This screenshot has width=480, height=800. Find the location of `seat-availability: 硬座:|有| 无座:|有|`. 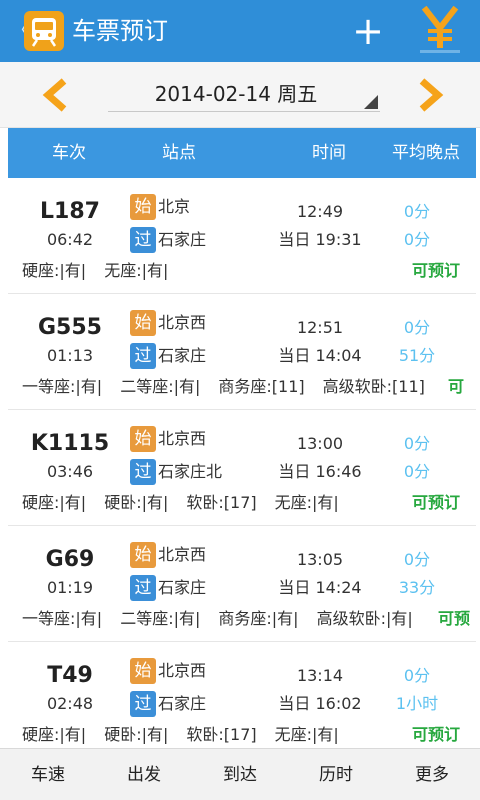

seat-availability: 硬座:|有| 无座:|有| is located at coordinates (104, 271).